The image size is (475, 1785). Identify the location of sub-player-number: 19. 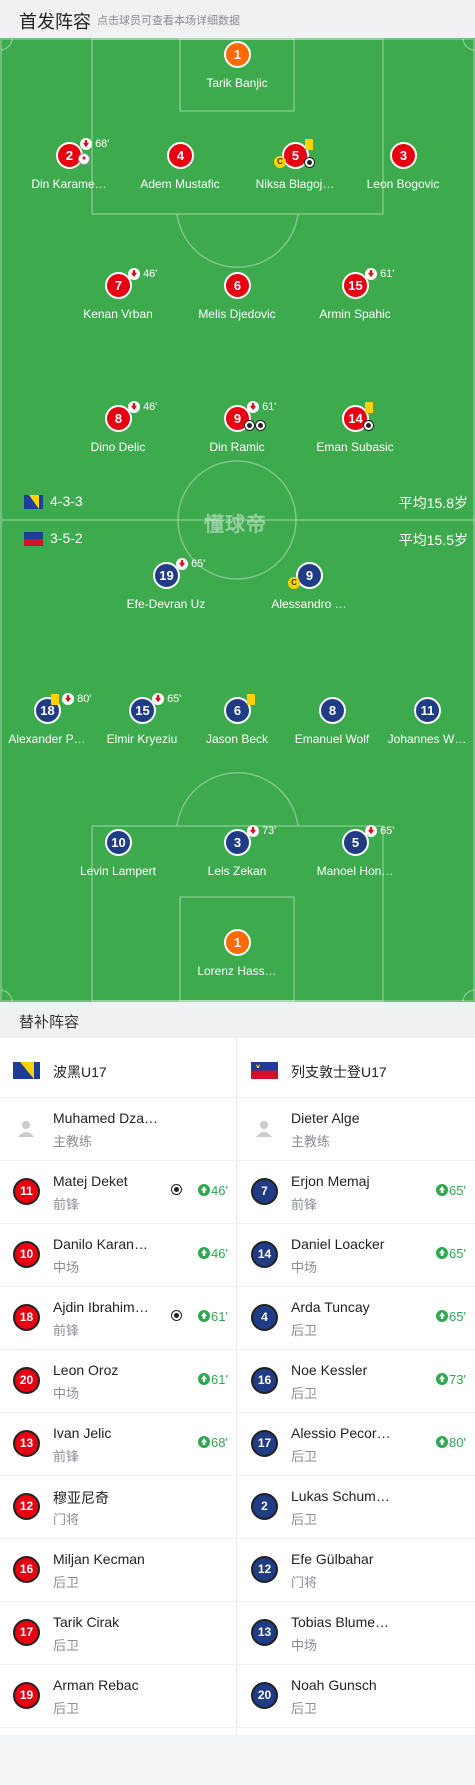
(26, 1695).